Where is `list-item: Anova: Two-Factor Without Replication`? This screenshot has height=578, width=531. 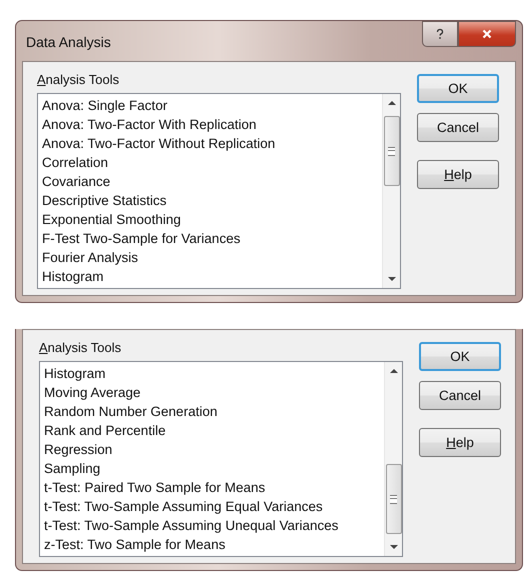
list-item: Anova: Two-Factor Without Replication is located at coordinates (210, 143).